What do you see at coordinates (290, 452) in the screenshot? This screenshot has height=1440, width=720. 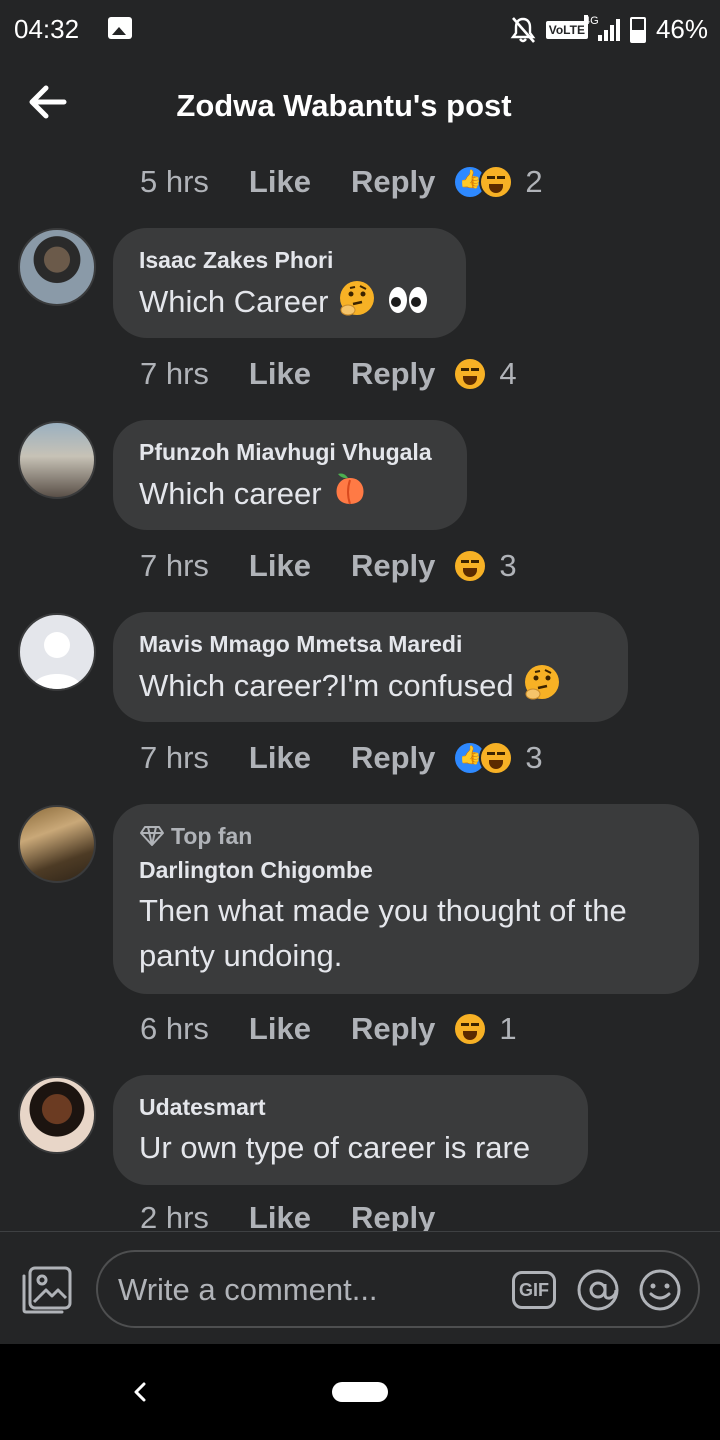 I see `commenter-name: Pfunzoh Miavhugi Vhugala` at bounding box center [290, 452].